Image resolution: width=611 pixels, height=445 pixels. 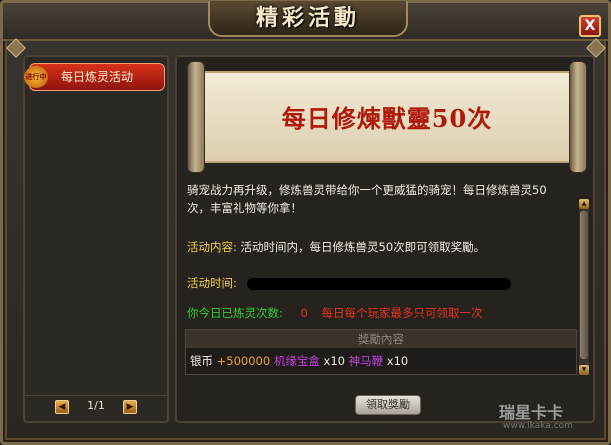 I want to click on window-title: 精彩活動, so click(x=307, y=18).